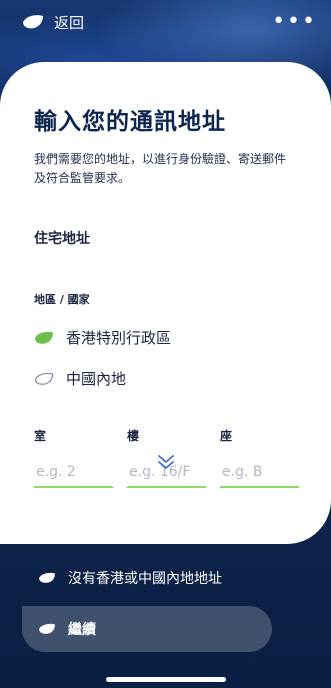 The image size is (331, 688). I want to click on back-button: 返回, so click(53, 22).